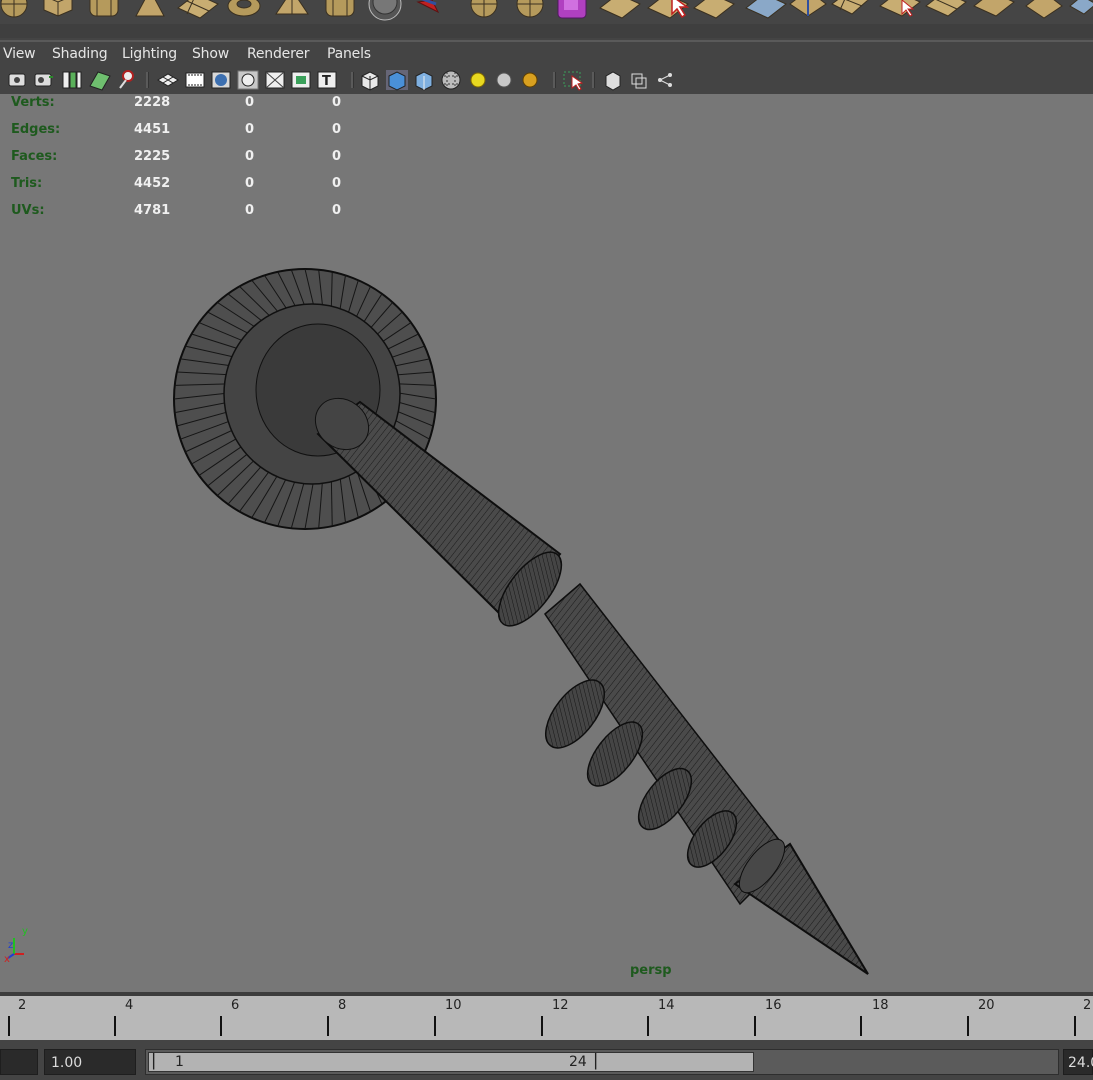 Image resolution: width=1093 pixels, height=1080 pixels. Describe the element at coordinates (104, 8) in the screenshot. I see `cylinder-icon` at that location.